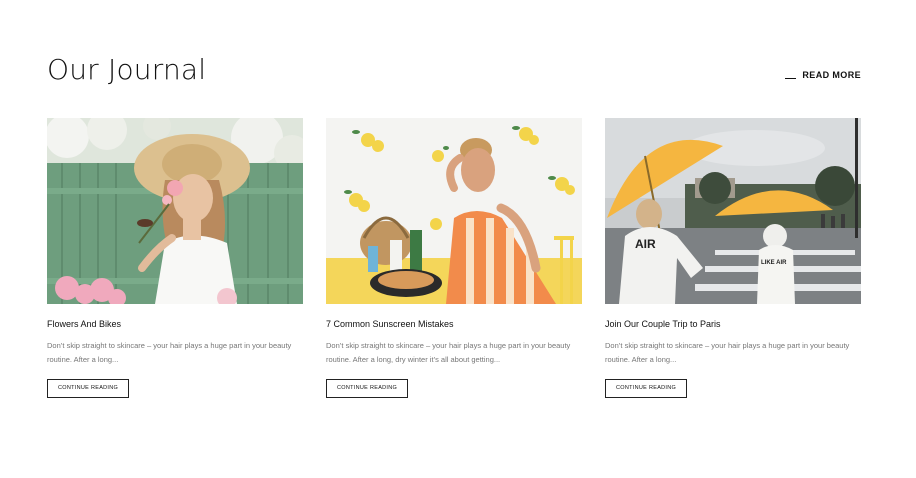 The image size is (916, 478). I want to click on svg-text: LIKE AIR, so click(774, 263).